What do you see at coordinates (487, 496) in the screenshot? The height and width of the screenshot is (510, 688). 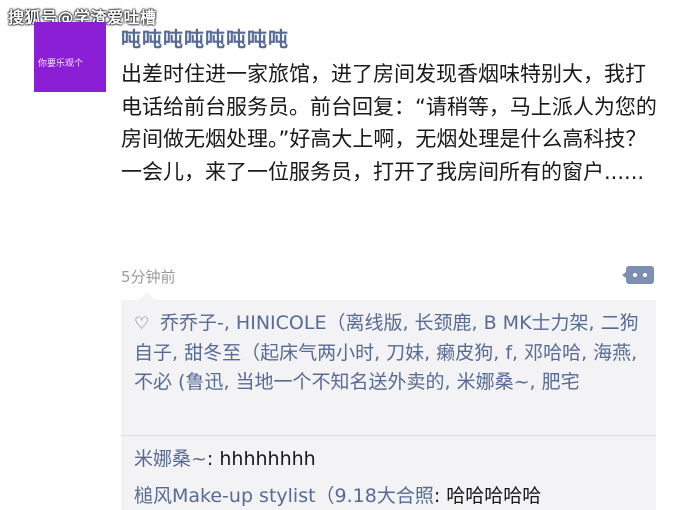 I see `comment-text: : 哈哈哈哈哈` at bounding box center [487, 496].